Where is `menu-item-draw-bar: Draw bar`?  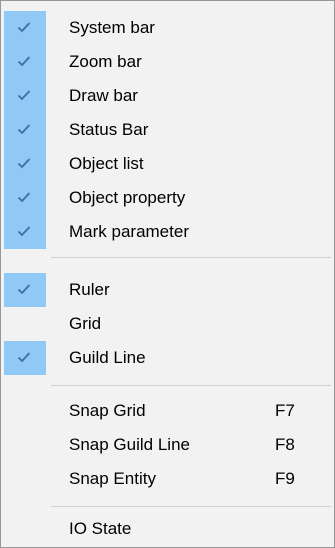 menu-item-draw-bar: Draw bar is located at coordinates (167, 96).